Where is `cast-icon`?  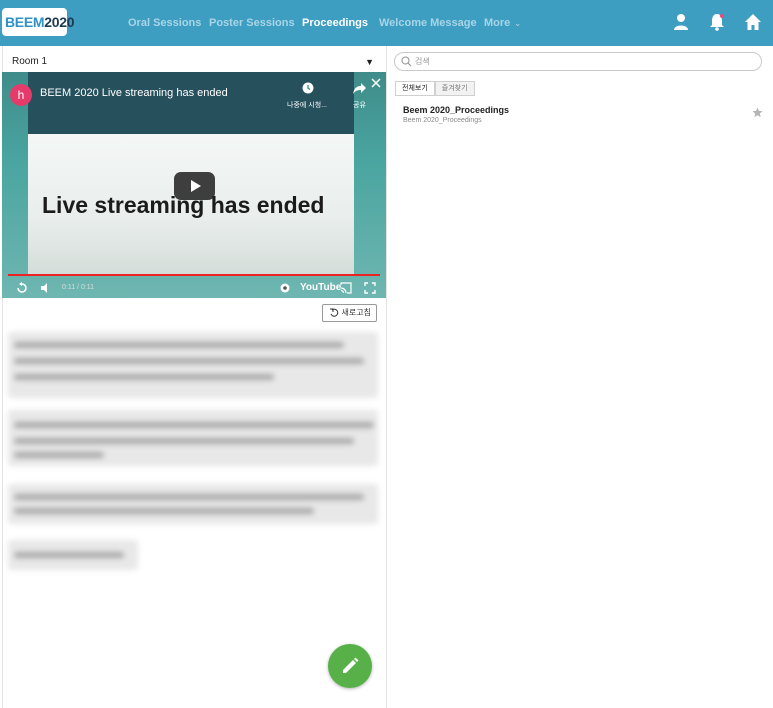 cast-icon is located at coordinates (346, 288).